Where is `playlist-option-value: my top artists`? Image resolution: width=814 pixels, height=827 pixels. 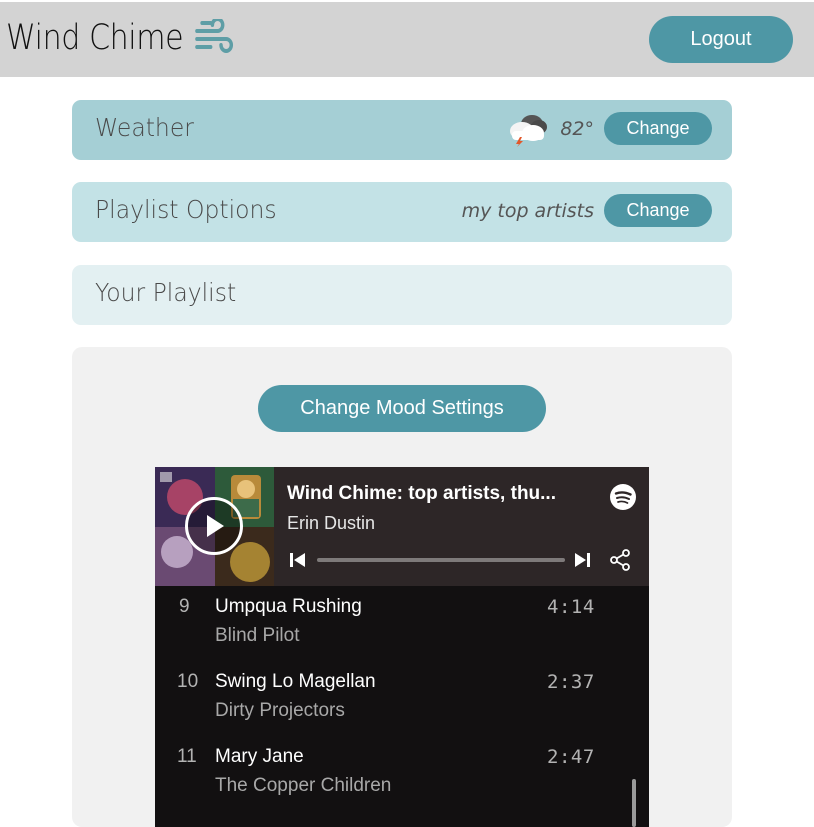 playlist-option-value: my top artists is located at coordinates (527, 210).